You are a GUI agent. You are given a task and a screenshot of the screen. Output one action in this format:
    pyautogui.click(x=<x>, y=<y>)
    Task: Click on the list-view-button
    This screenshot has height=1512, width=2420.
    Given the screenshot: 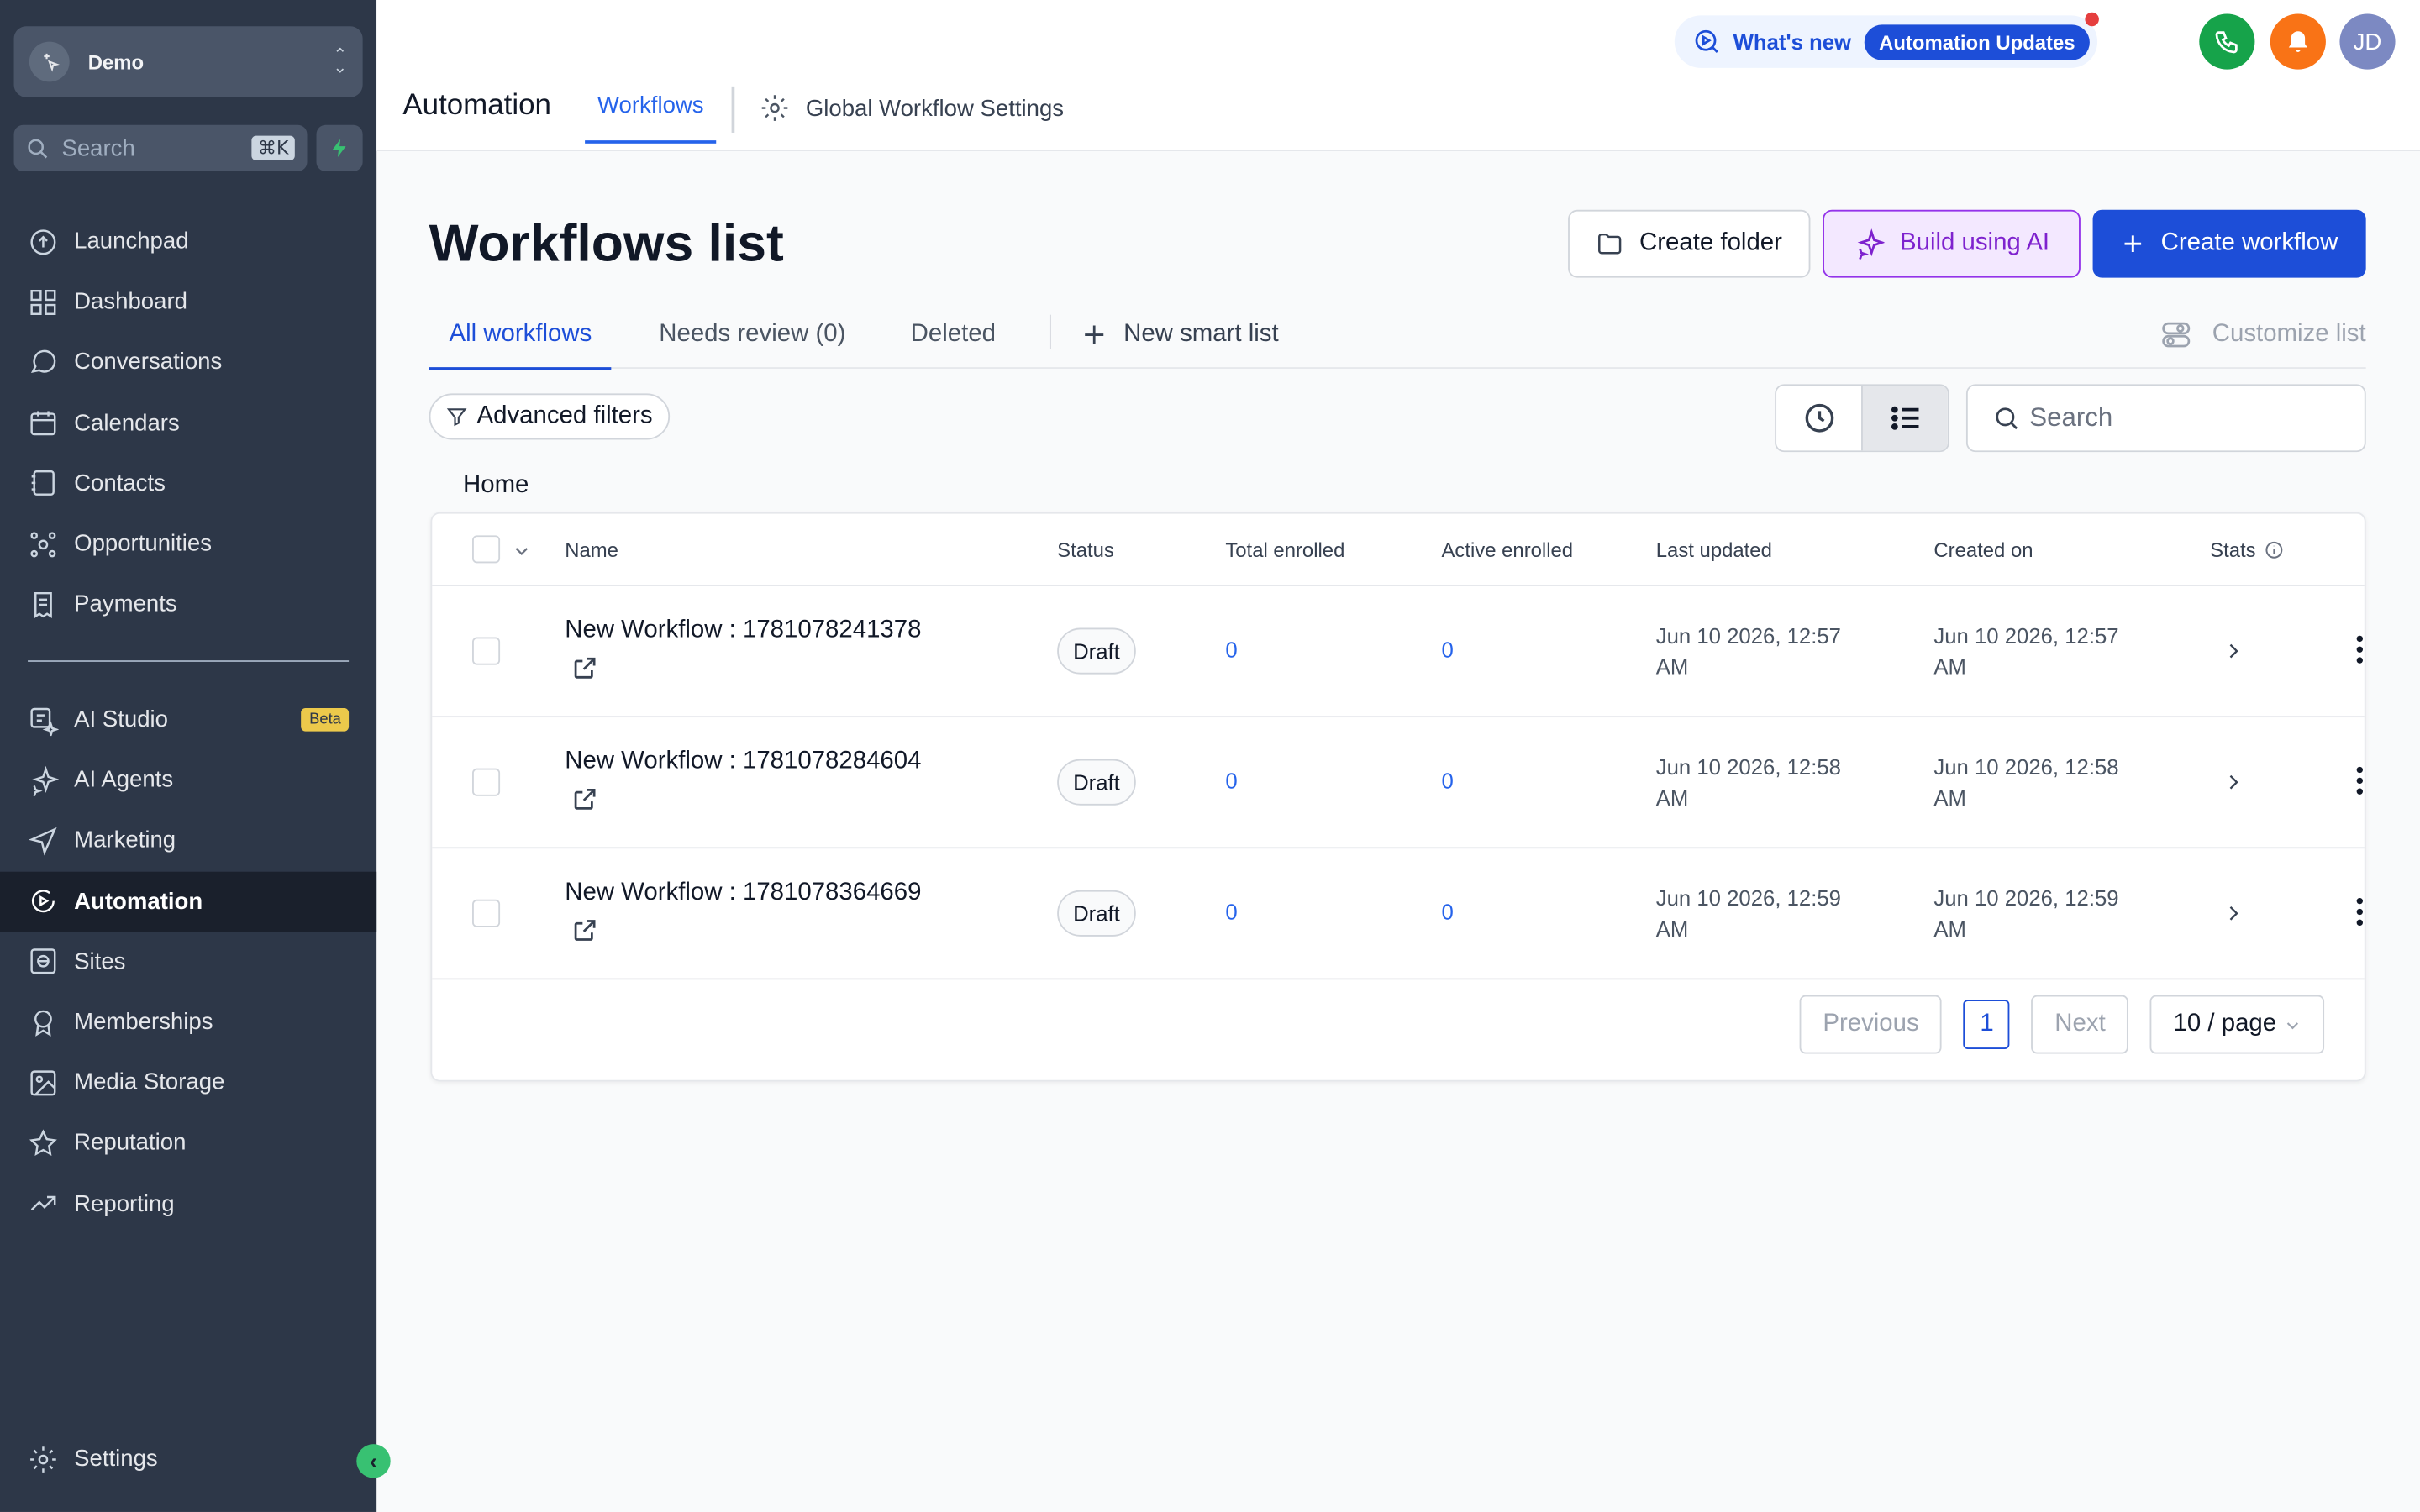 What is the action you would take?
    pyautogui.click(x=1905, y=418)
    